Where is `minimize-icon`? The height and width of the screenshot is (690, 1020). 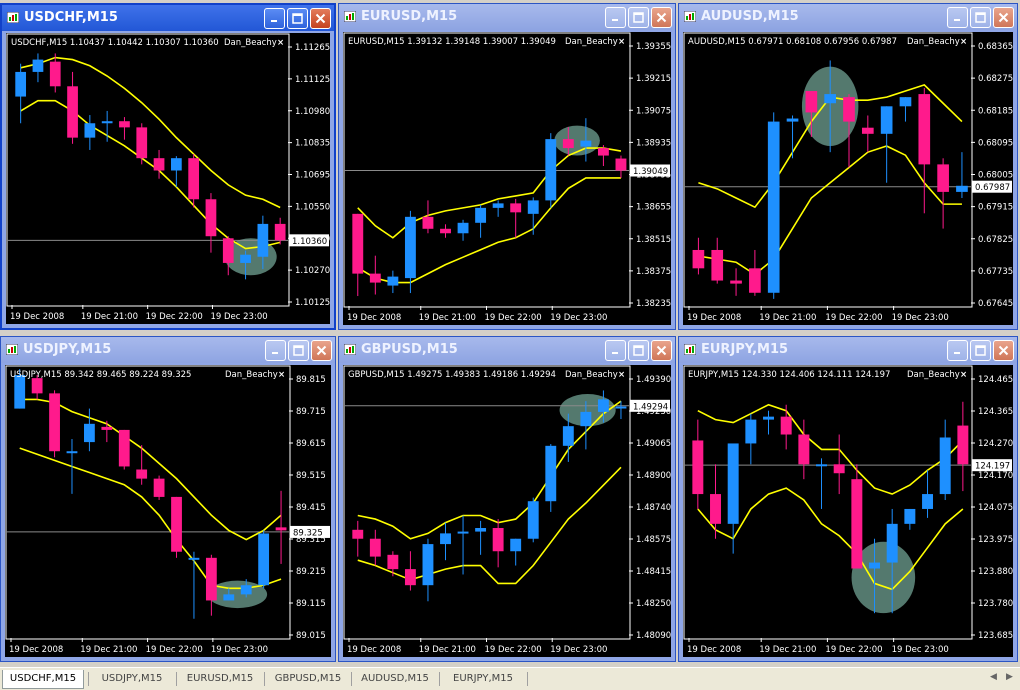 minimize-icon is located at coordinates (957, 20).